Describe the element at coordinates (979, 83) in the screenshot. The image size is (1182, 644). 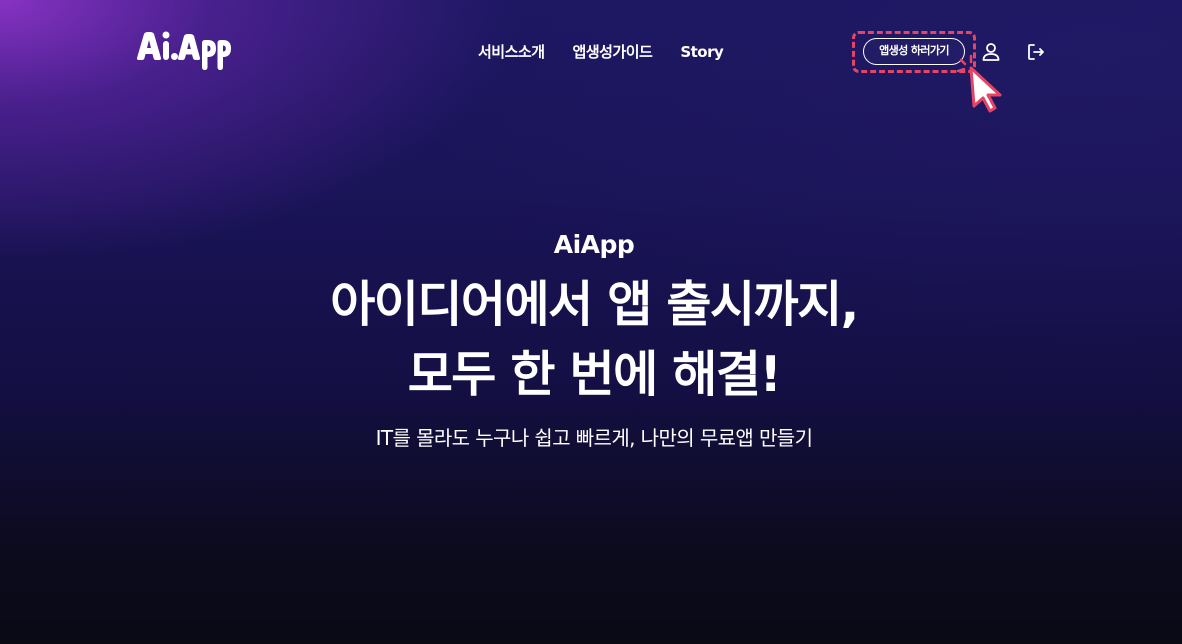
I see `cursor-pointer-icon` at that location.